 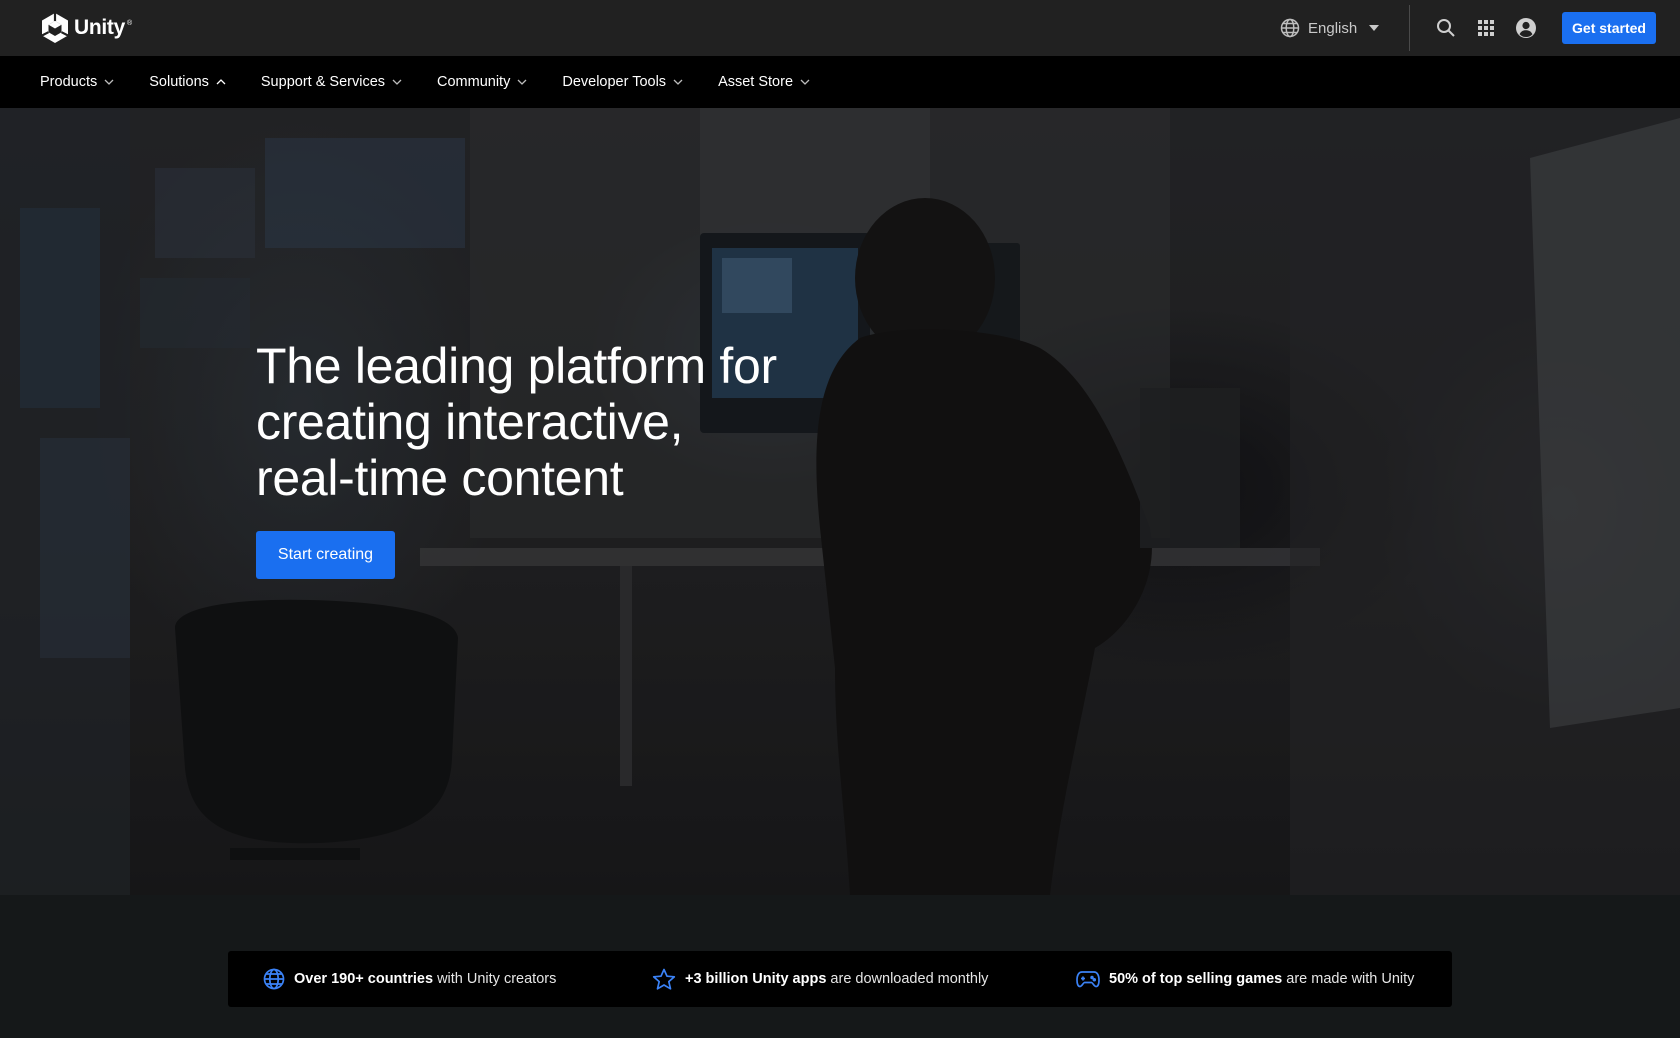 I want to click on star-icon, so click(x=664, y=979).